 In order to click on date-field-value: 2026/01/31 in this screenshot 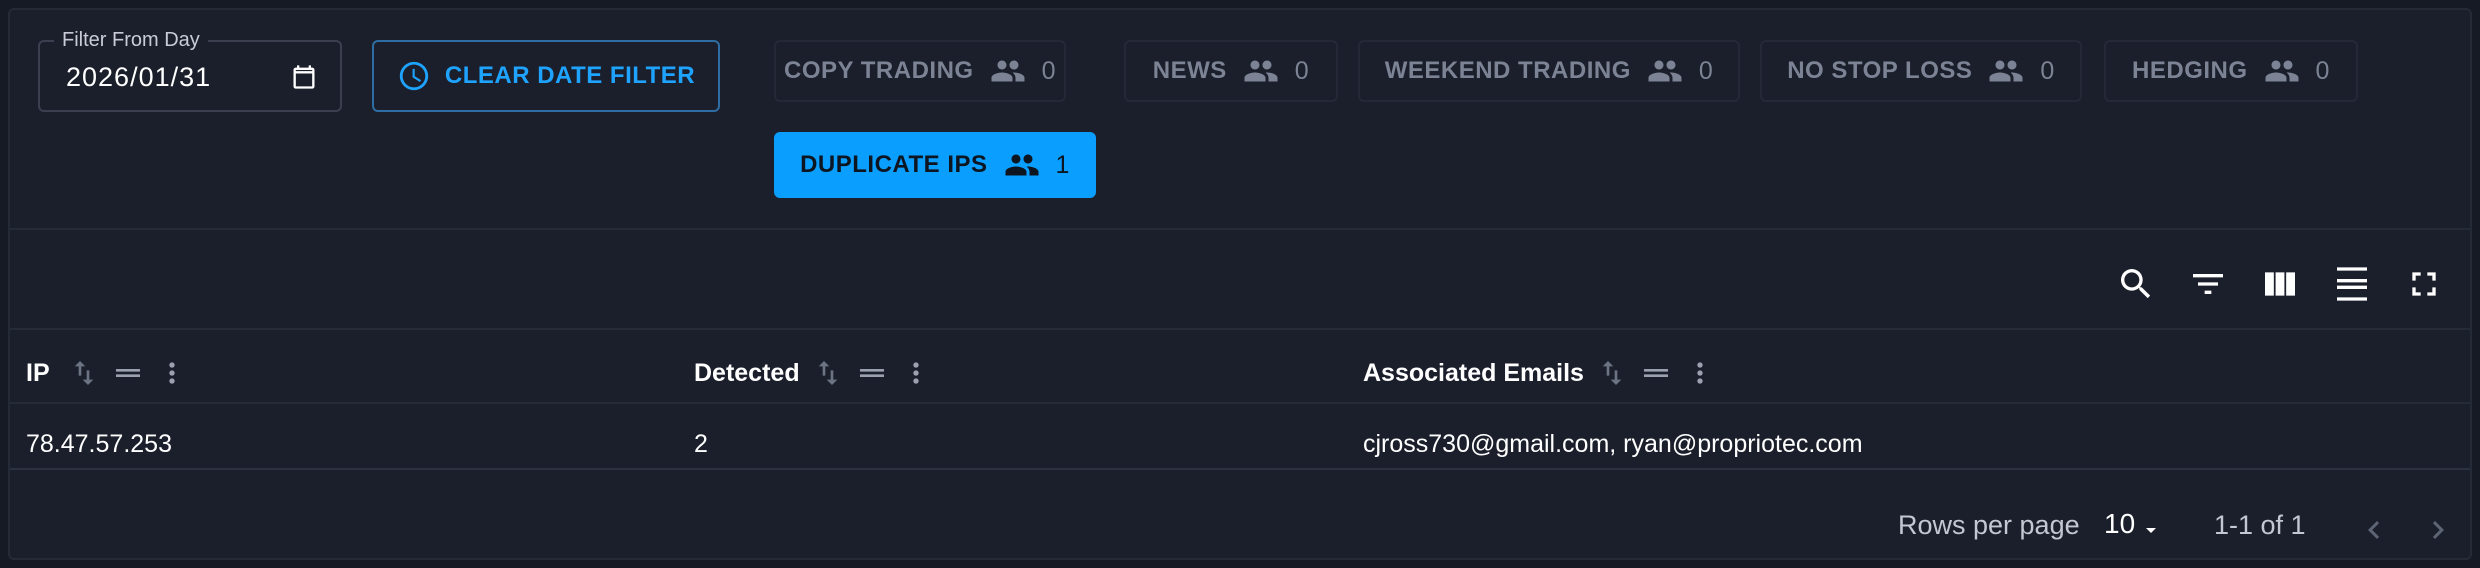, I will do `click(138, 77)`.